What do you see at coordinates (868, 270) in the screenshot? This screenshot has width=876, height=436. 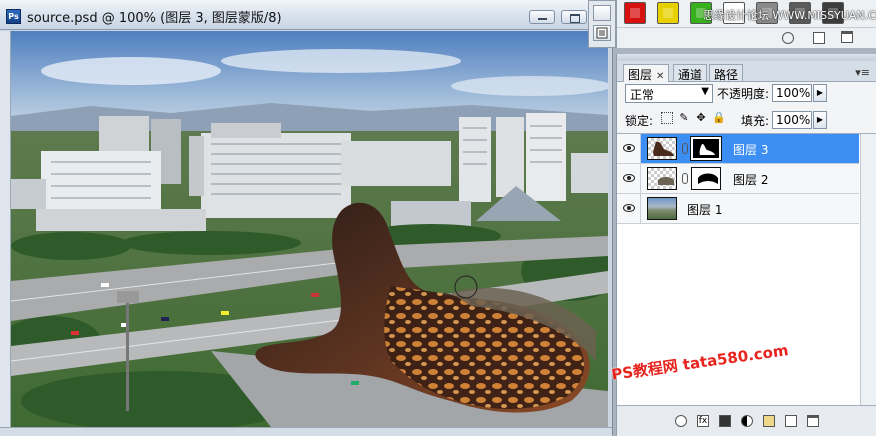 I see `layer-list-scrollbar` at bounding box center [868, 270].